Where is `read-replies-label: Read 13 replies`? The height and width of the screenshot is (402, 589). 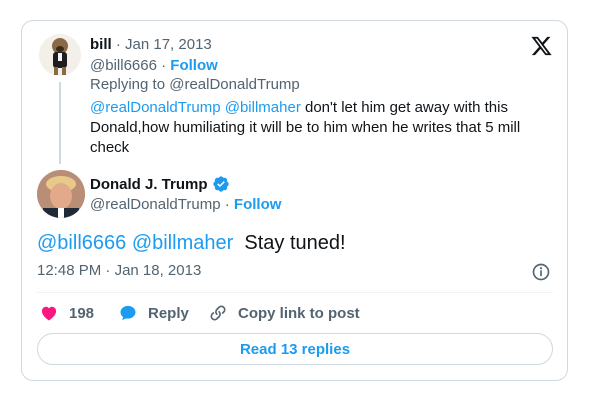
read-replies-label: Read 13 replies is located at coordinates (295, 349).